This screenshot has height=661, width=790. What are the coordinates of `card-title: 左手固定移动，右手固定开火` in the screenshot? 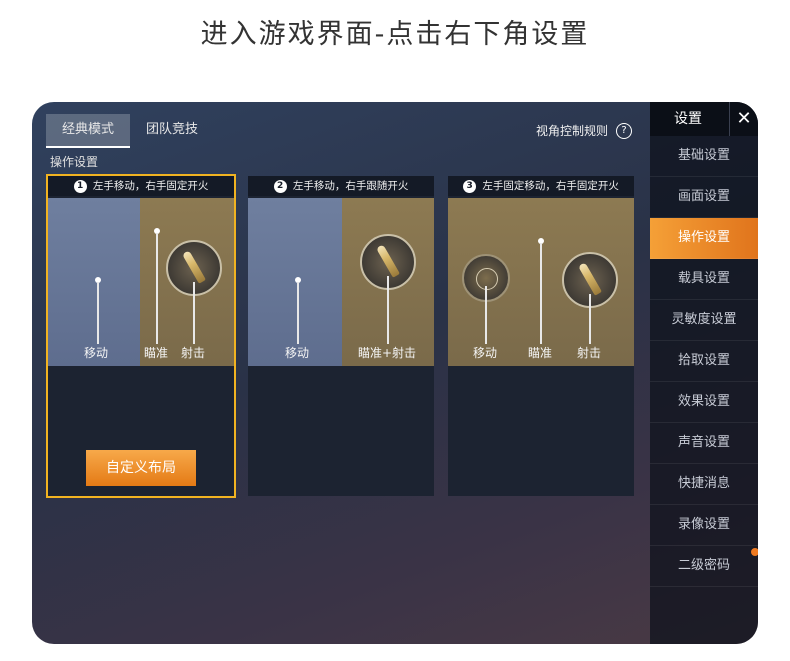 It's located at (550, 186).